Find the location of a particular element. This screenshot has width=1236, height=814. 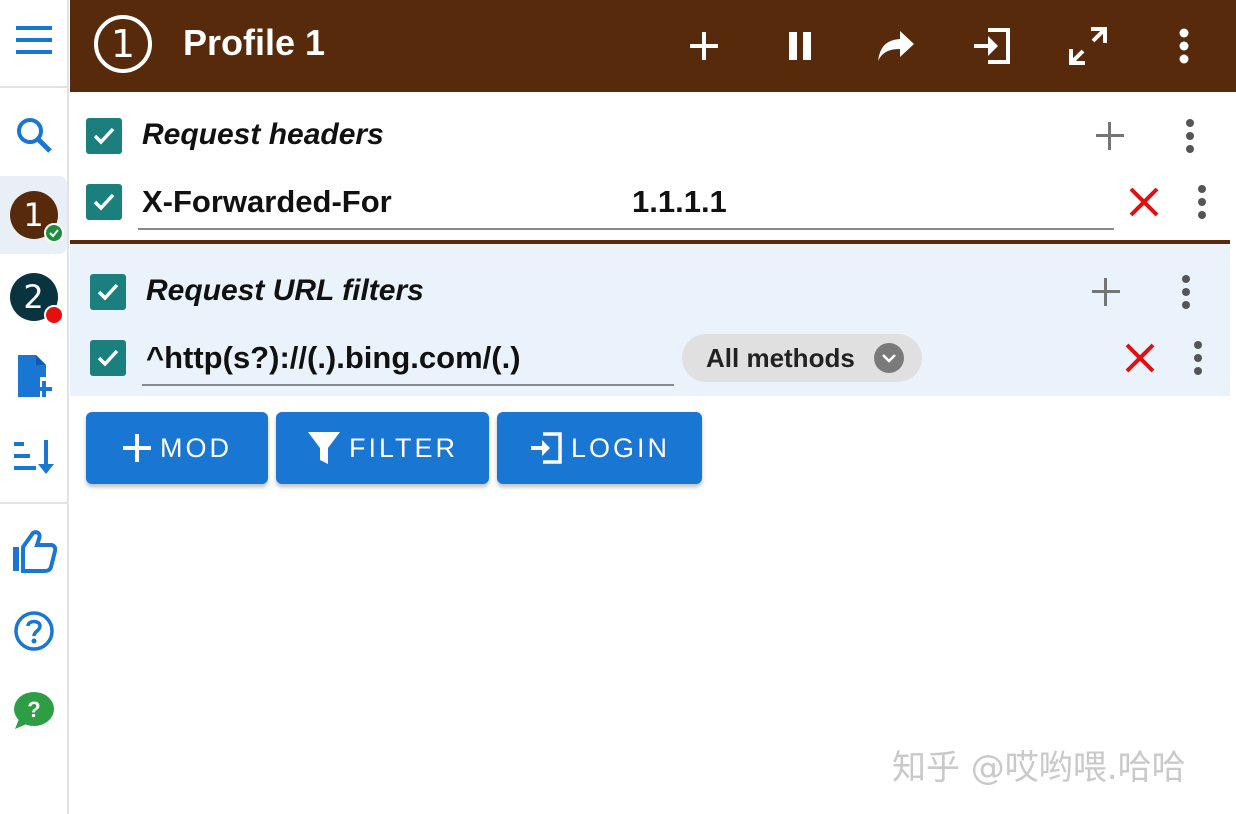

menu-button is located at coordinates (33, 40).